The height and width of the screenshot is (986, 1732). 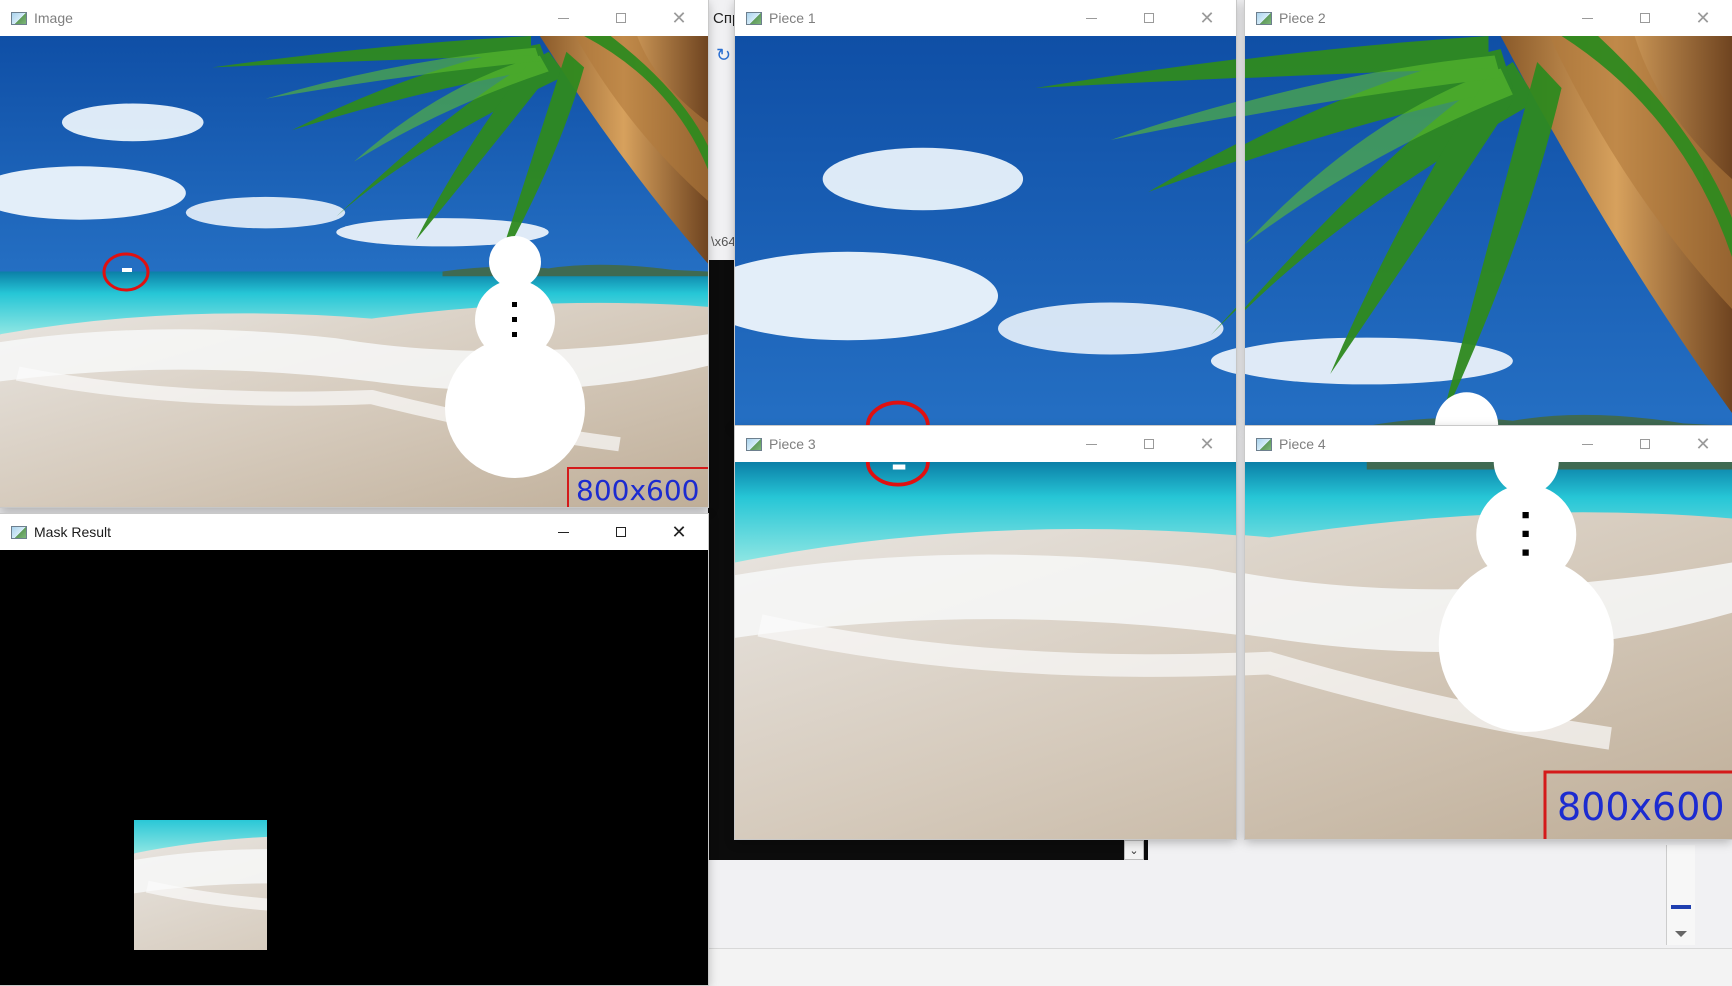 What do you see at coordinates (792, 444) in the screenshot?
I see `piece3-window-title: Piece 3` at bounding box center [792, 444].